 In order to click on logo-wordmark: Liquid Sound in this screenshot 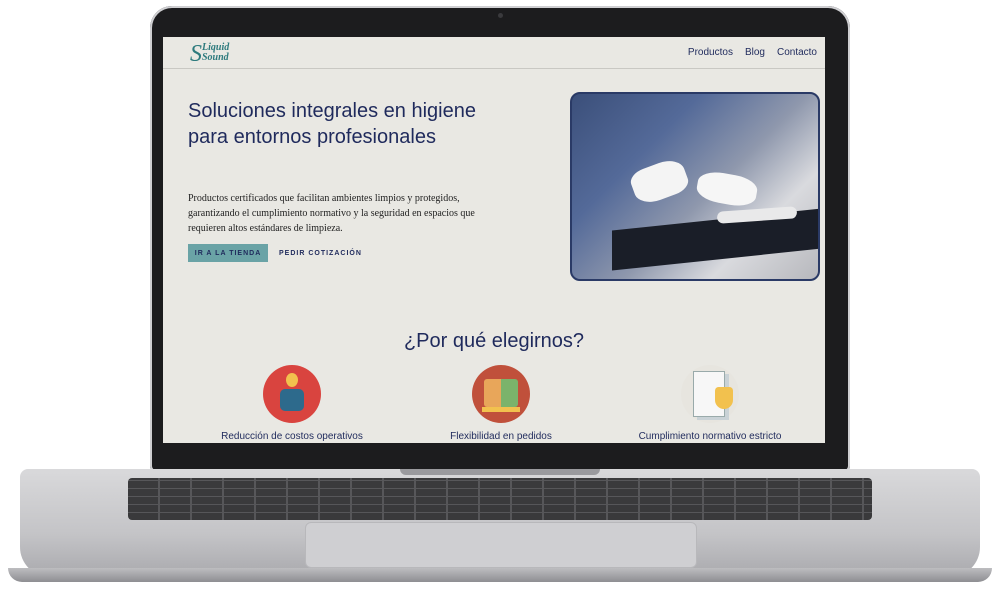, I will do `click(215, 53)`.